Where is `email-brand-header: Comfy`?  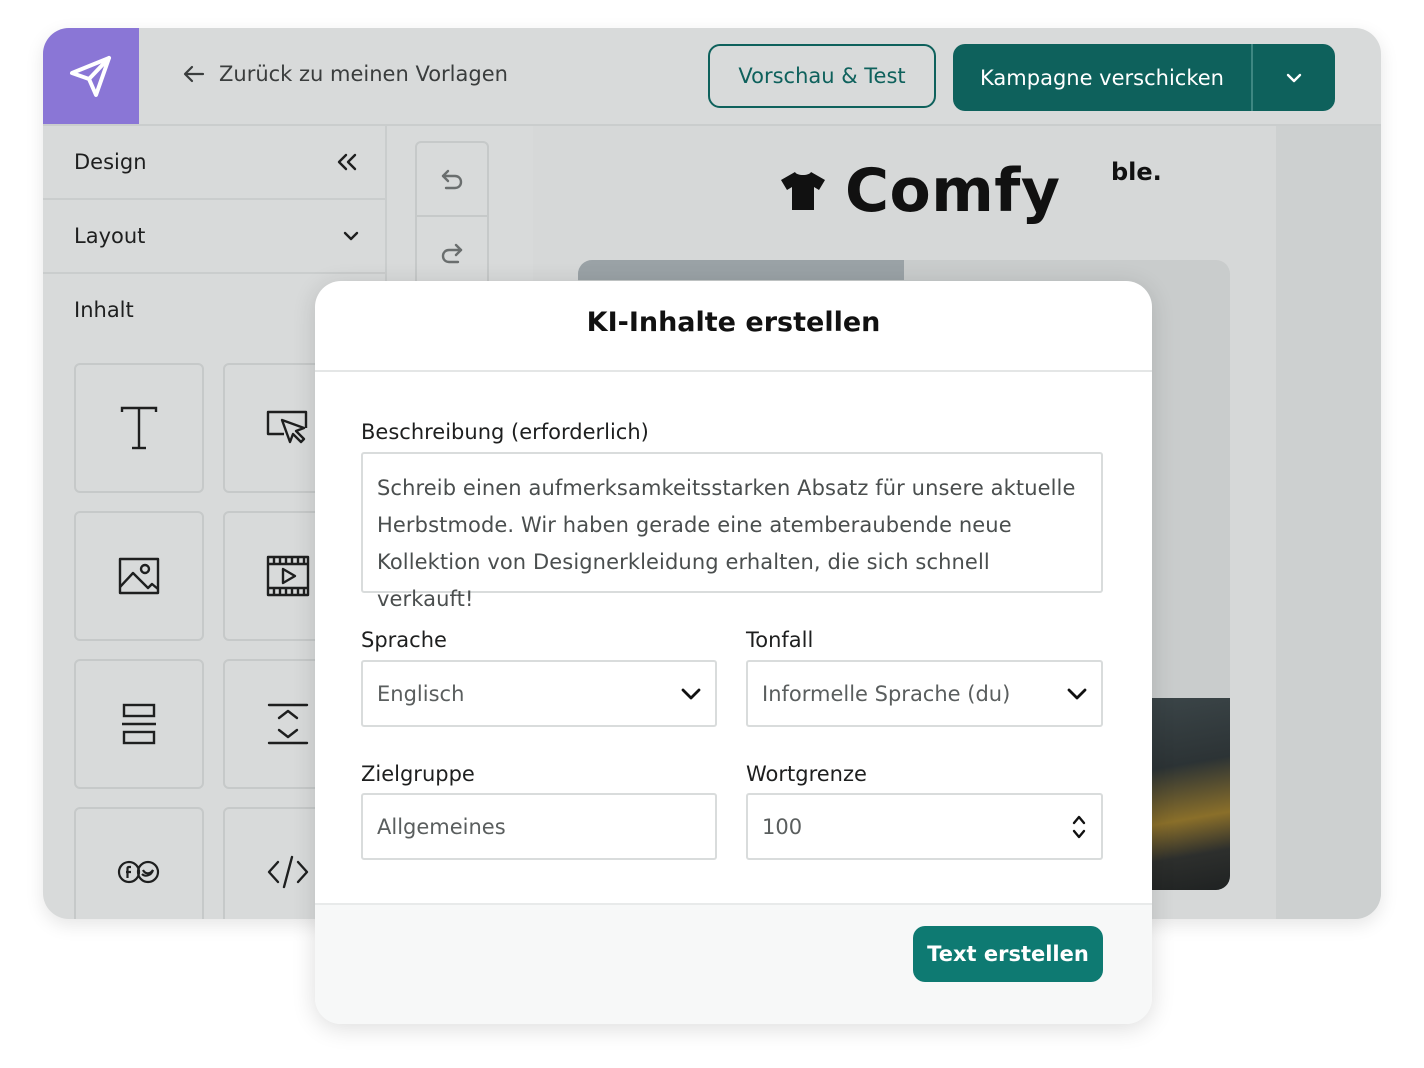
email-brand-header: Comfy is located at coordinates (920, 191).